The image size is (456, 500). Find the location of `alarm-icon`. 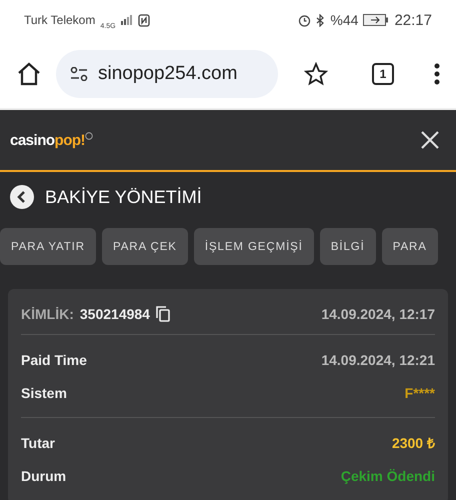

alarm-icon is located at coordinates (305, 20).